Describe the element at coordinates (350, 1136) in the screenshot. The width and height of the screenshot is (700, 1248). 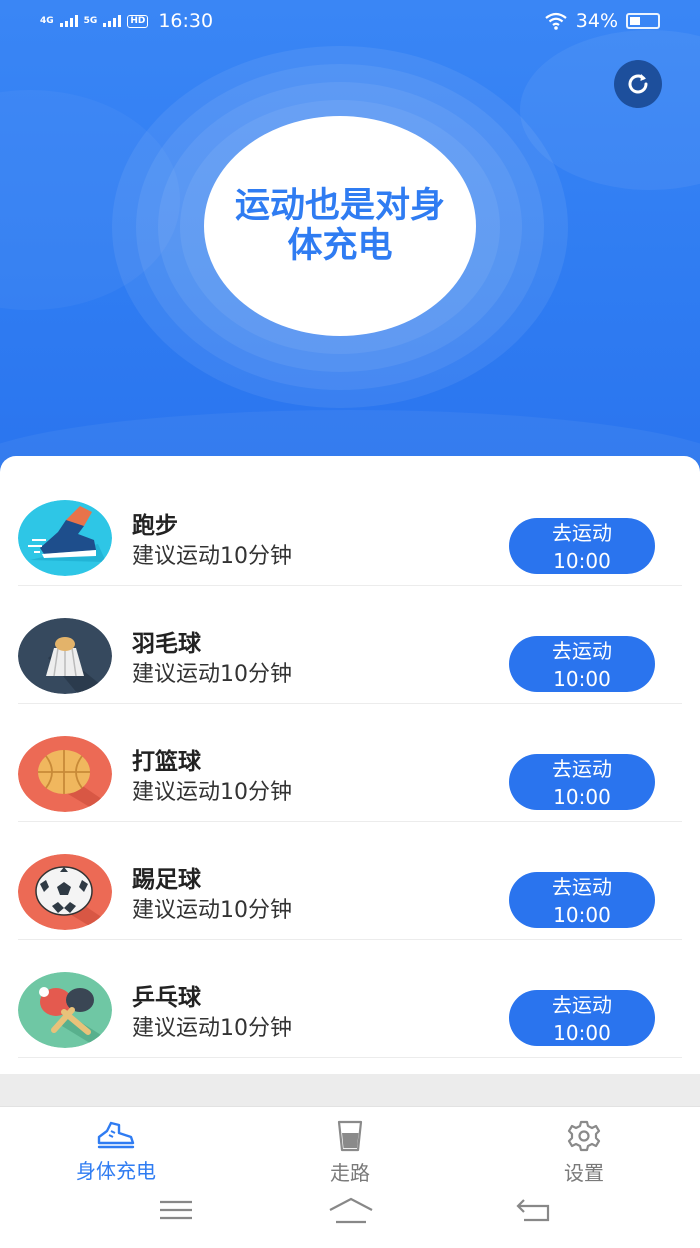
I see `cup-icon` at that location.